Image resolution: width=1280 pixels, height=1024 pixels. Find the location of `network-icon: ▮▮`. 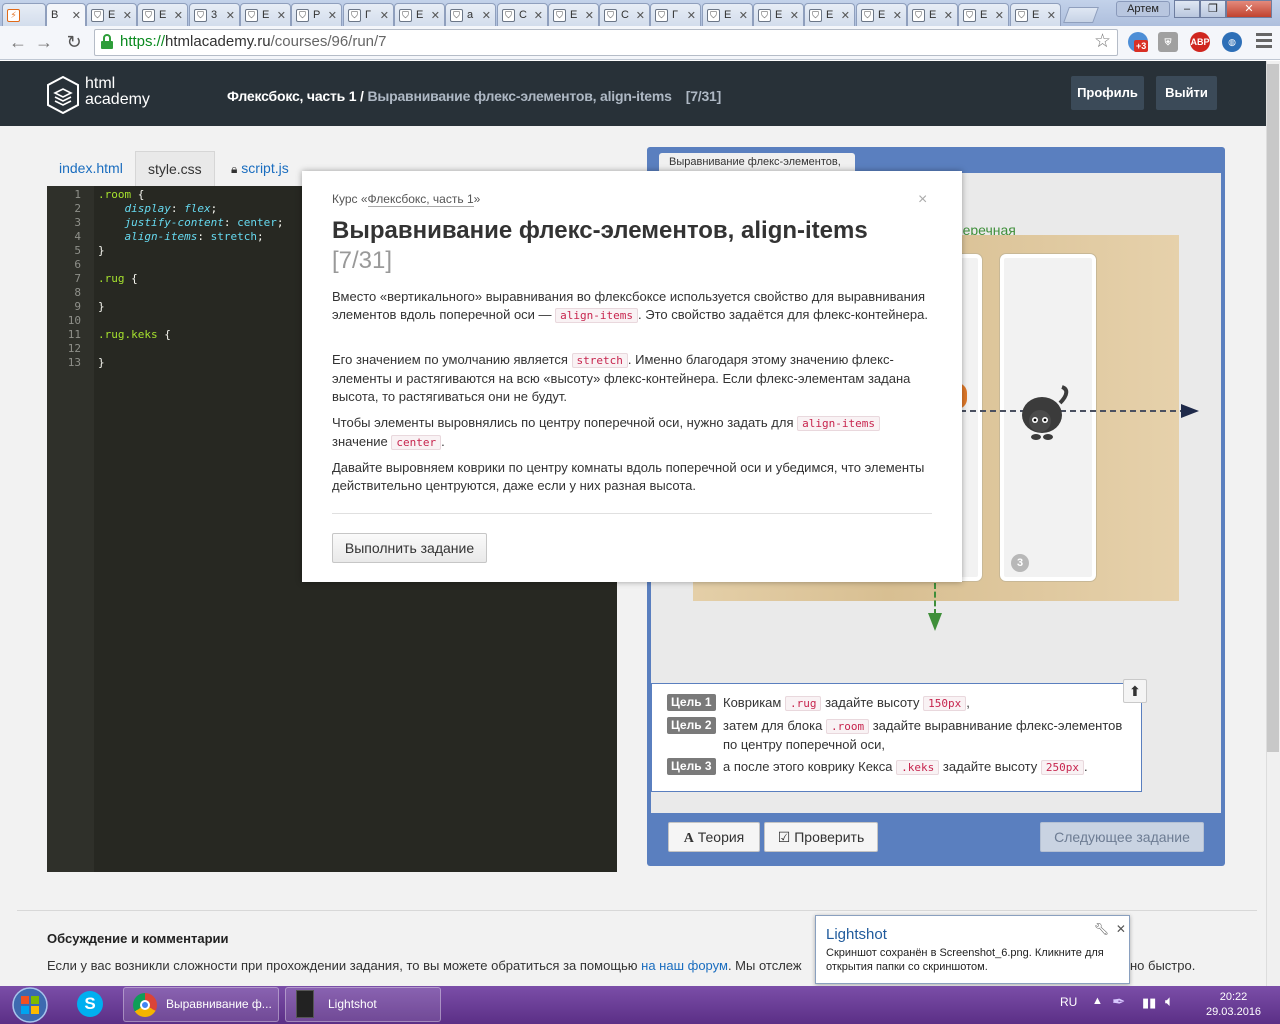

network-icon: ▮▮ is located at coordinates (1149, 1003).